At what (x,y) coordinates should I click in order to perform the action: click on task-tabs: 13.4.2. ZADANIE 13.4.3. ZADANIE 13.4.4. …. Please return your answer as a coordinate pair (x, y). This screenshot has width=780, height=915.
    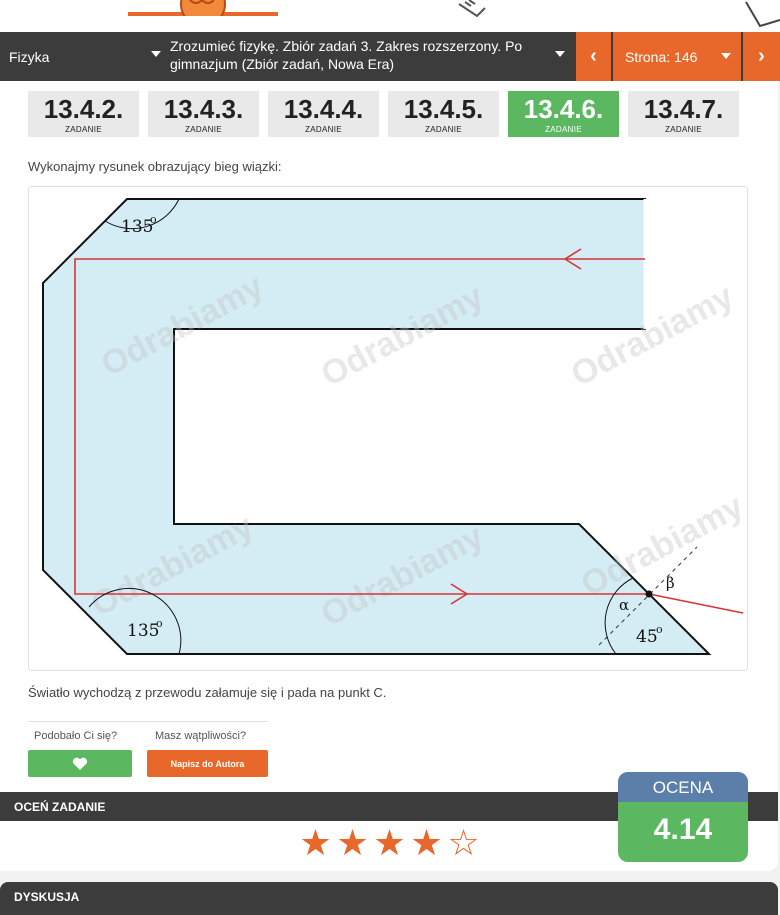
    Looking at the image, I should click on (388, 114).